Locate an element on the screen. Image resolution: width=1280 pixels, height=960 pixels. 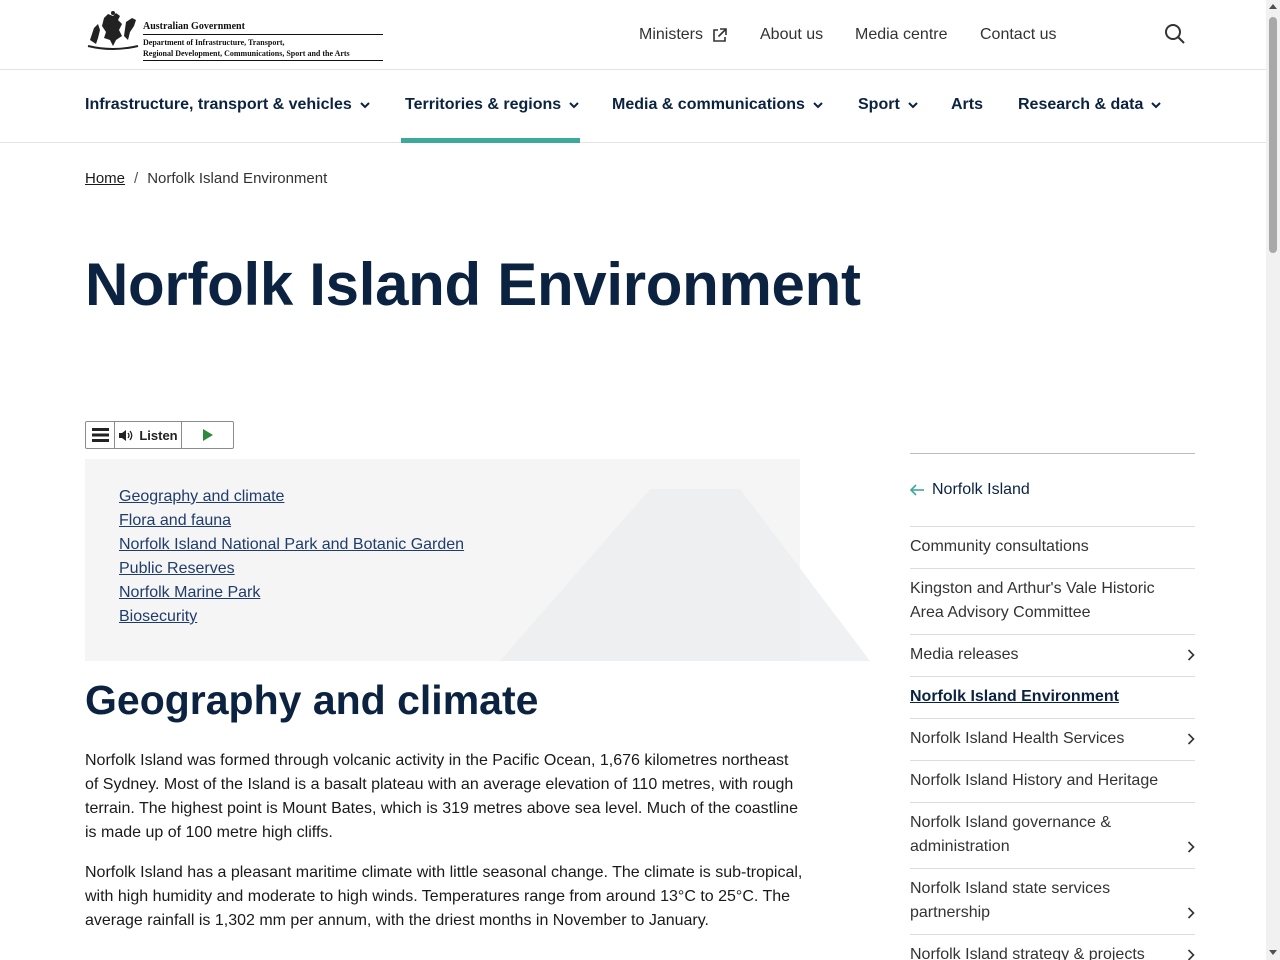
sidebar-parent-link: Norfolk Island is located at coordinates (1052, 490).